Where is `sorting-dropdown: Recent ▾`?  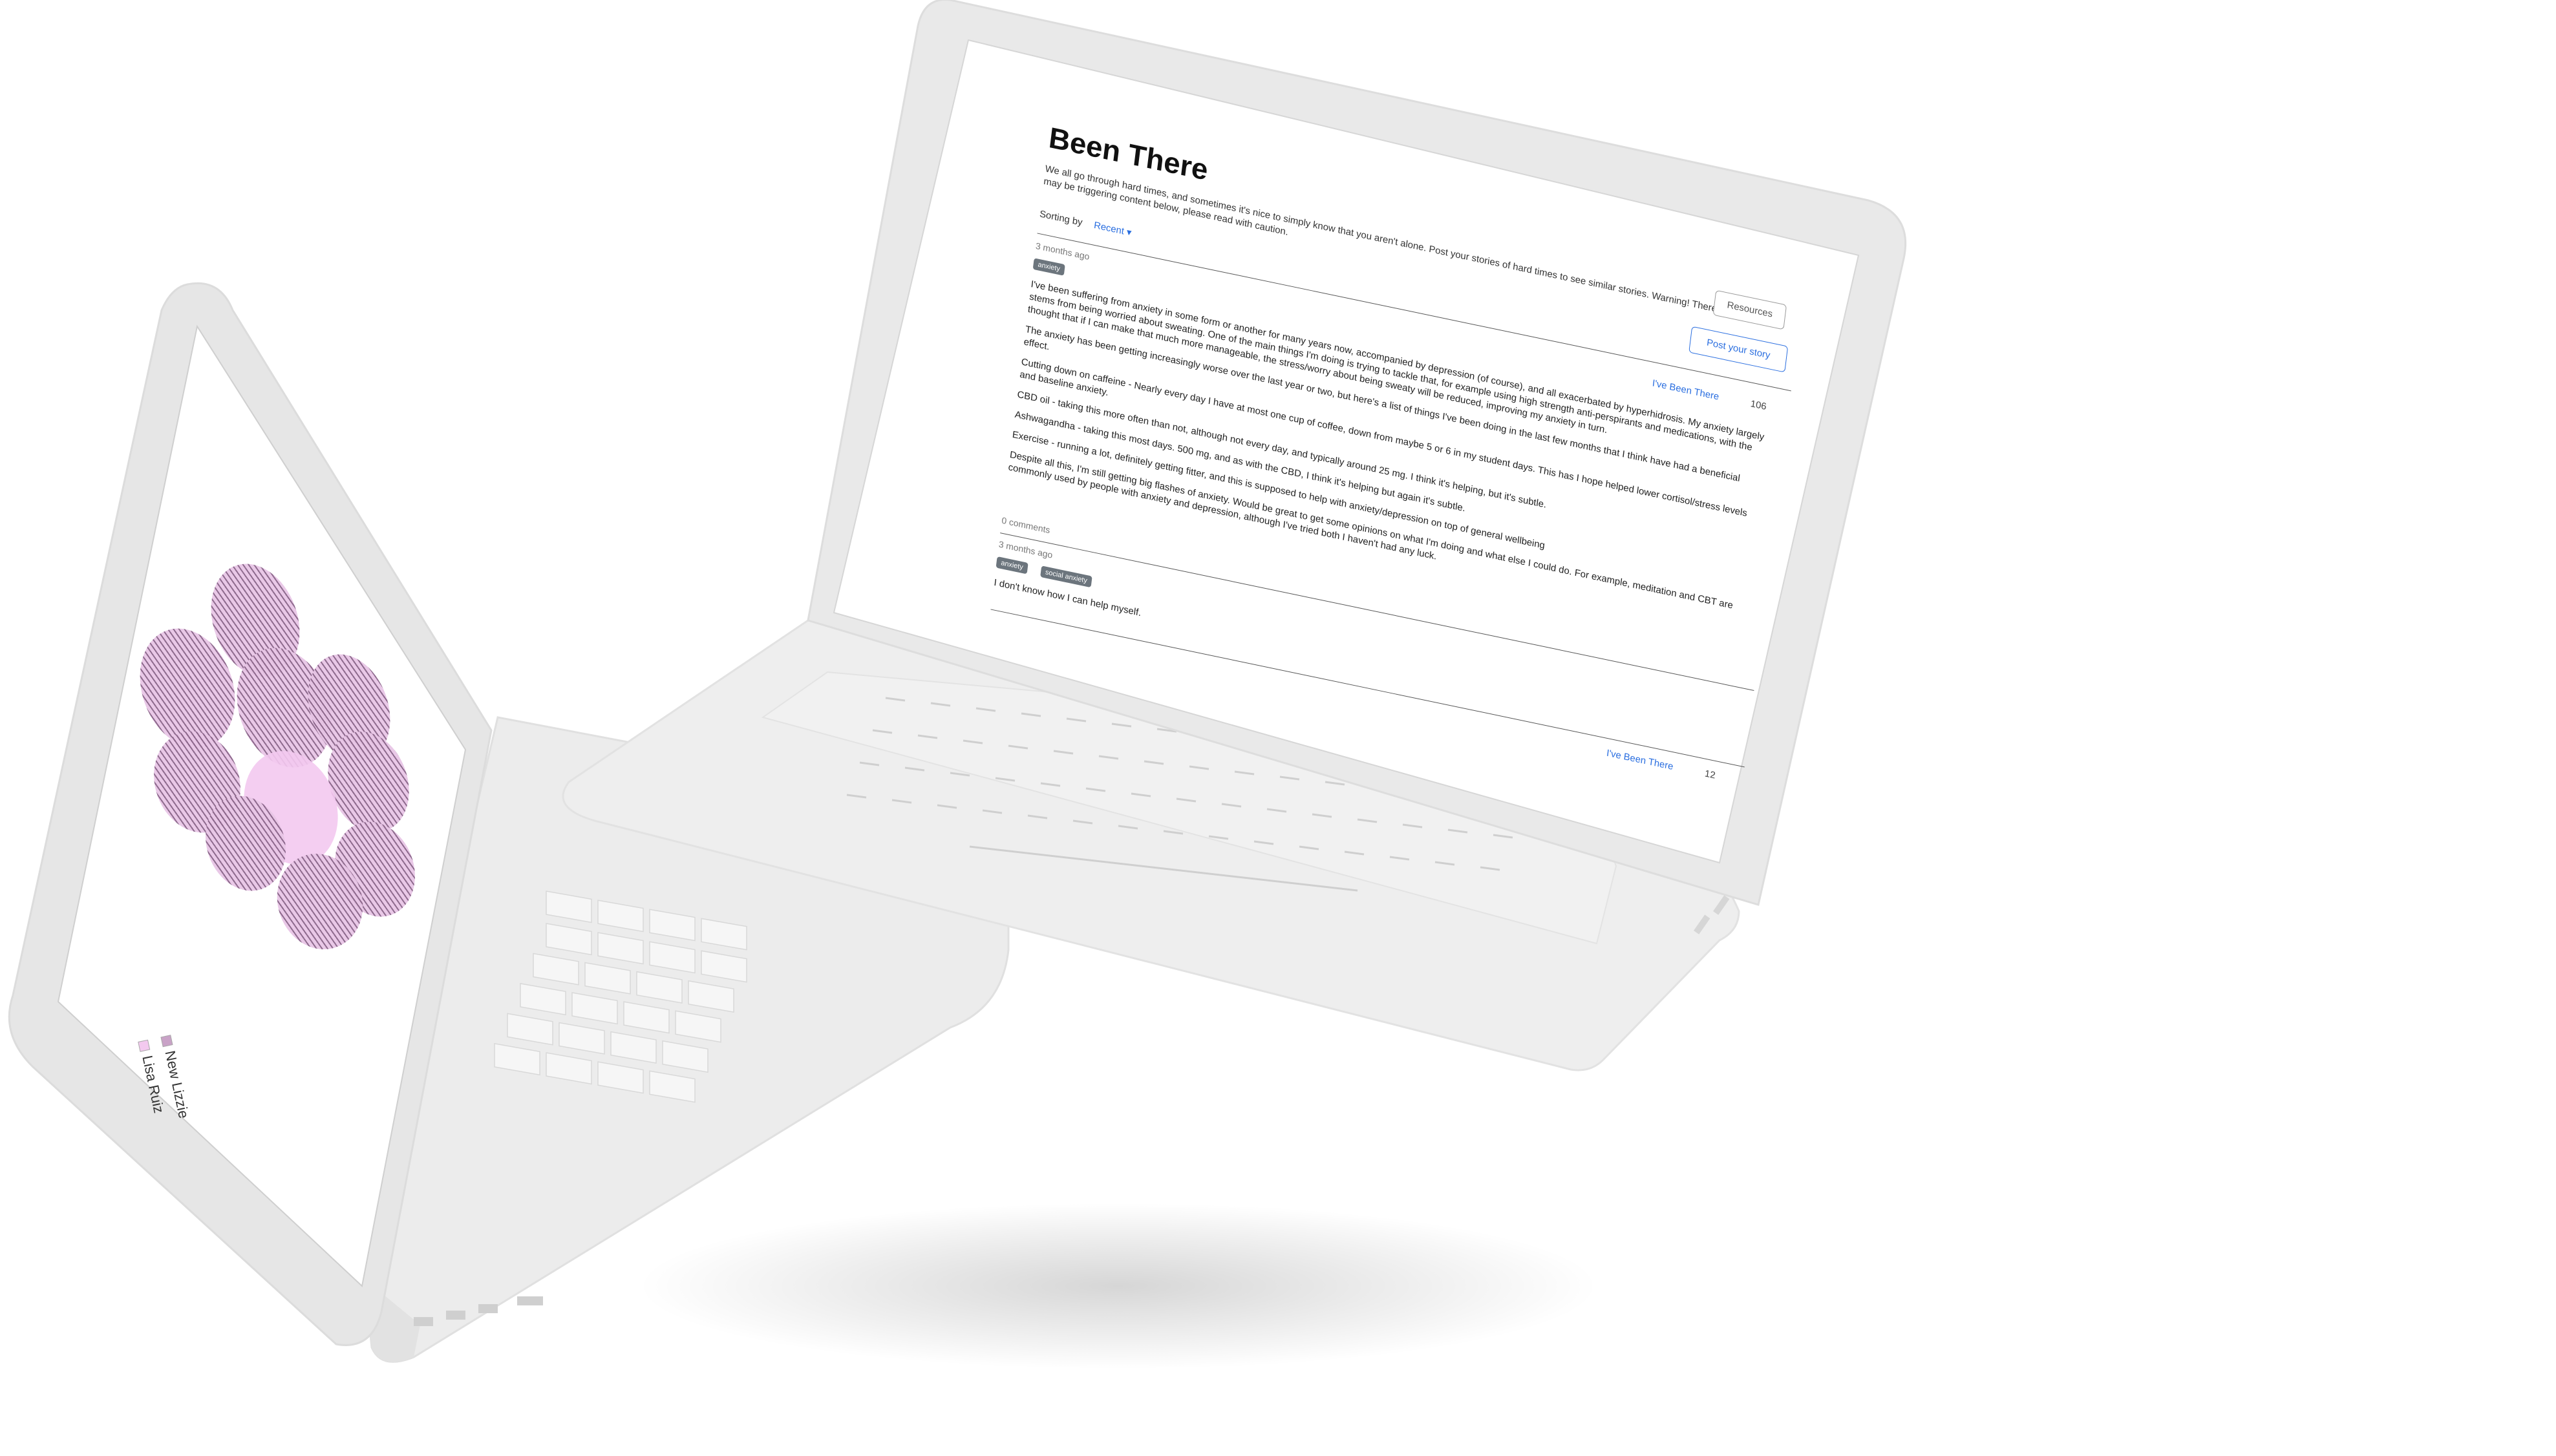
sorting-dropdown: Recent ▾ is located at coordinates (1112, 229).